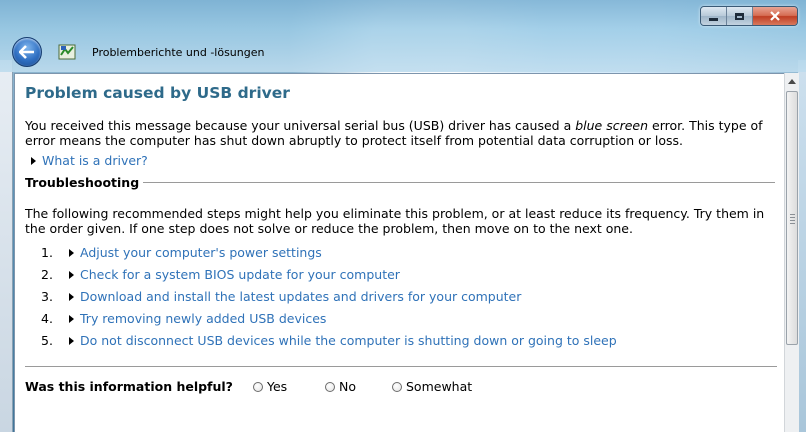 The width and height of the screenshot is (806, 432). Describe the element at coordinates (802, 246) in the screenshot. I see `background-window-edge-right` at that location.